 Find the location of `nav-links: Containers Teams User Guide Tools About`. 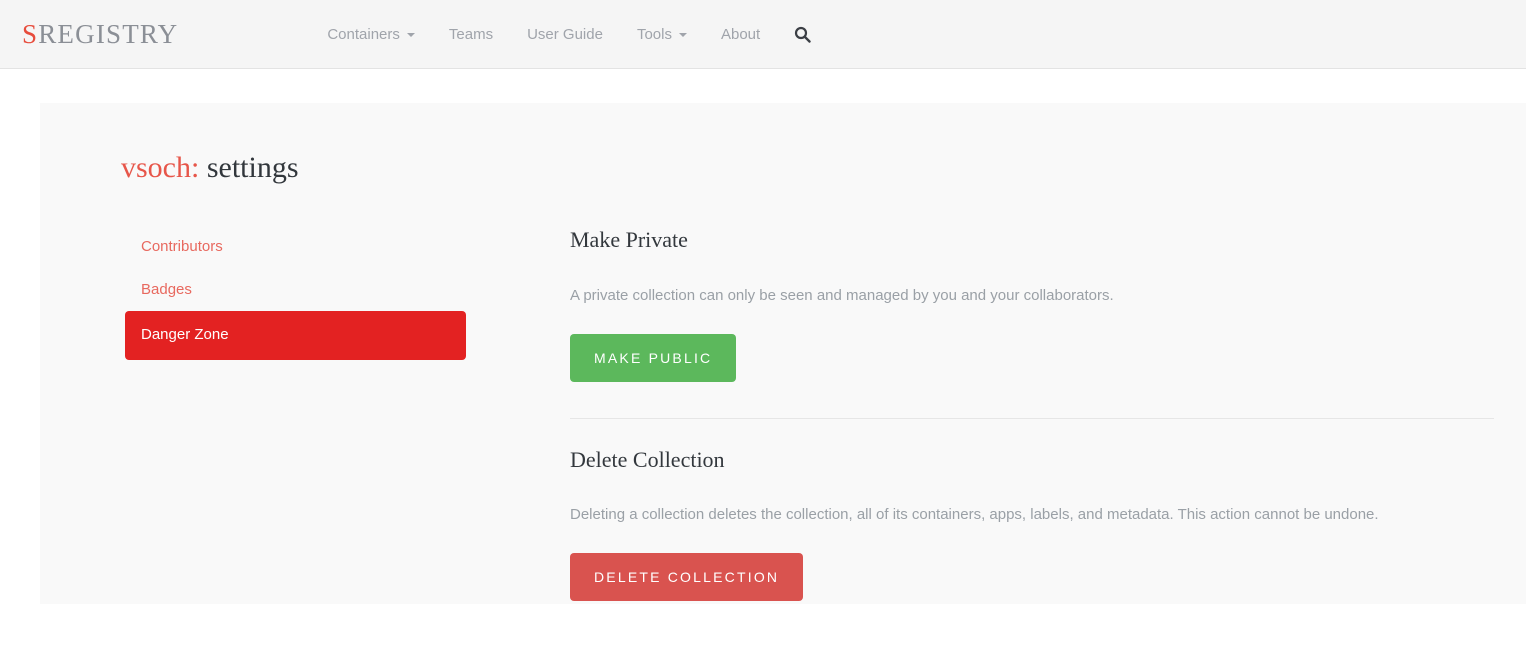

nav-links: Containers Teams User Guide Tools About is located at coordinates (569, 34).